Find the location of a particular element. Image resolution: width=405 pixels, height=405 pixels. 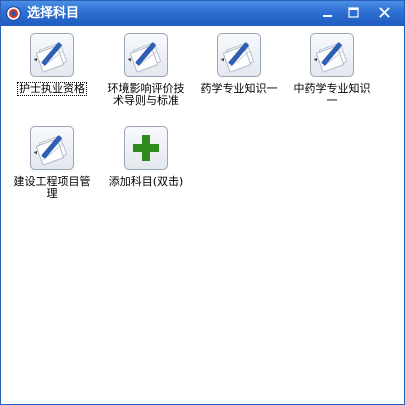

add-subject-button: 添加科目(双击) is located at coordinates (146, 157).